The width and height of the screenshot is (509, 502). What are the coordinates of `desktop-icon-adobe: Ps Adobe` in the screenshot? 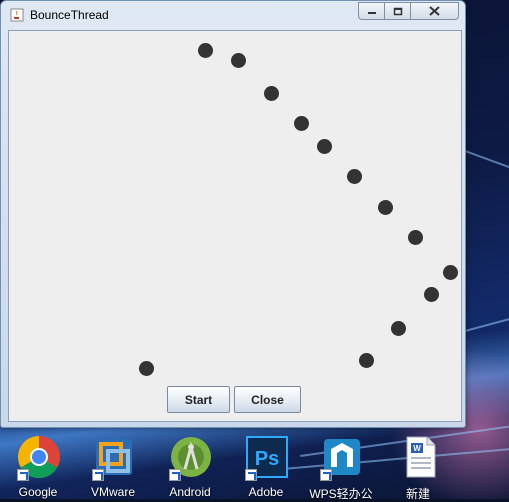 It's located at (266, 466).